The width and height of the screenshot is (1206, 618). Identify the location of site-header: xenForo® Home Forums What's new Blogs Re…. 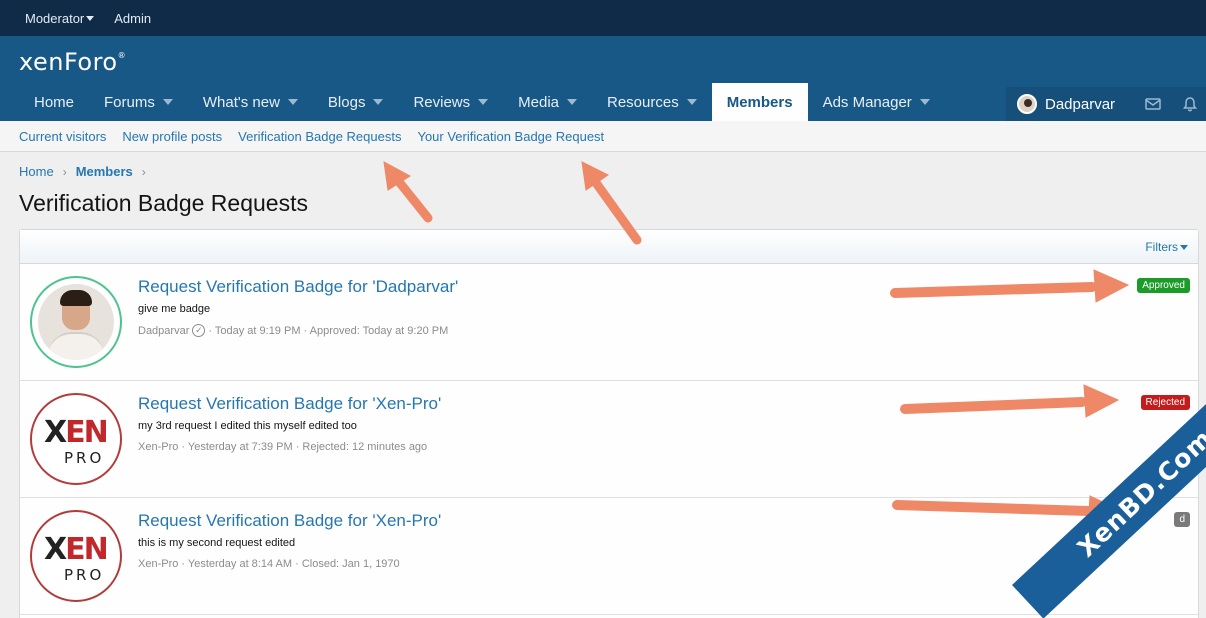
(603, 78).